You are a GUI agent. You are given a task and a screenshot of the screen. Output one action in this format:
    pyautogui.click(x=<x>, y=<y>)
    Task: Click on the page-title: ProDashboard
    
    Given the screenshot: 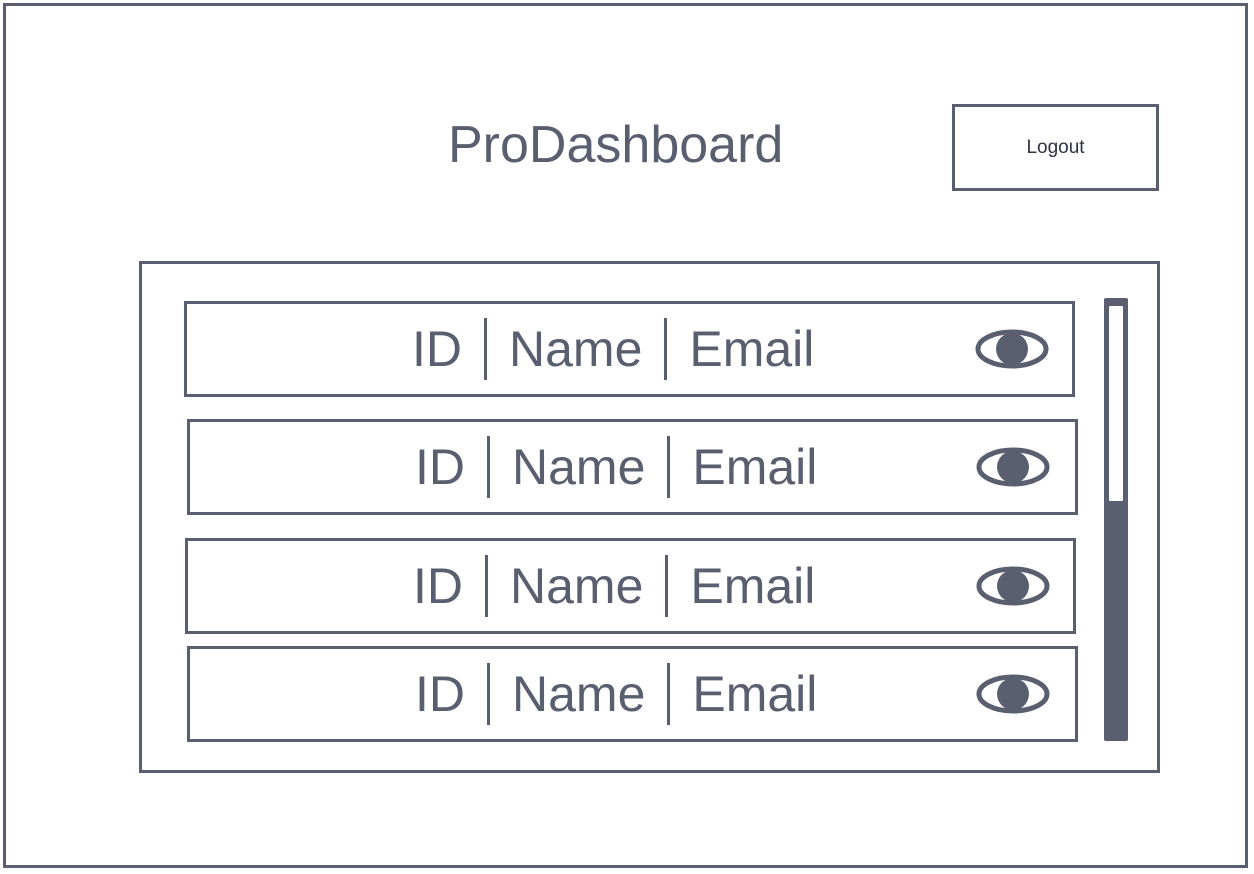 What is the action you would take?
    pyautogui.click(x=616, y=145)
    